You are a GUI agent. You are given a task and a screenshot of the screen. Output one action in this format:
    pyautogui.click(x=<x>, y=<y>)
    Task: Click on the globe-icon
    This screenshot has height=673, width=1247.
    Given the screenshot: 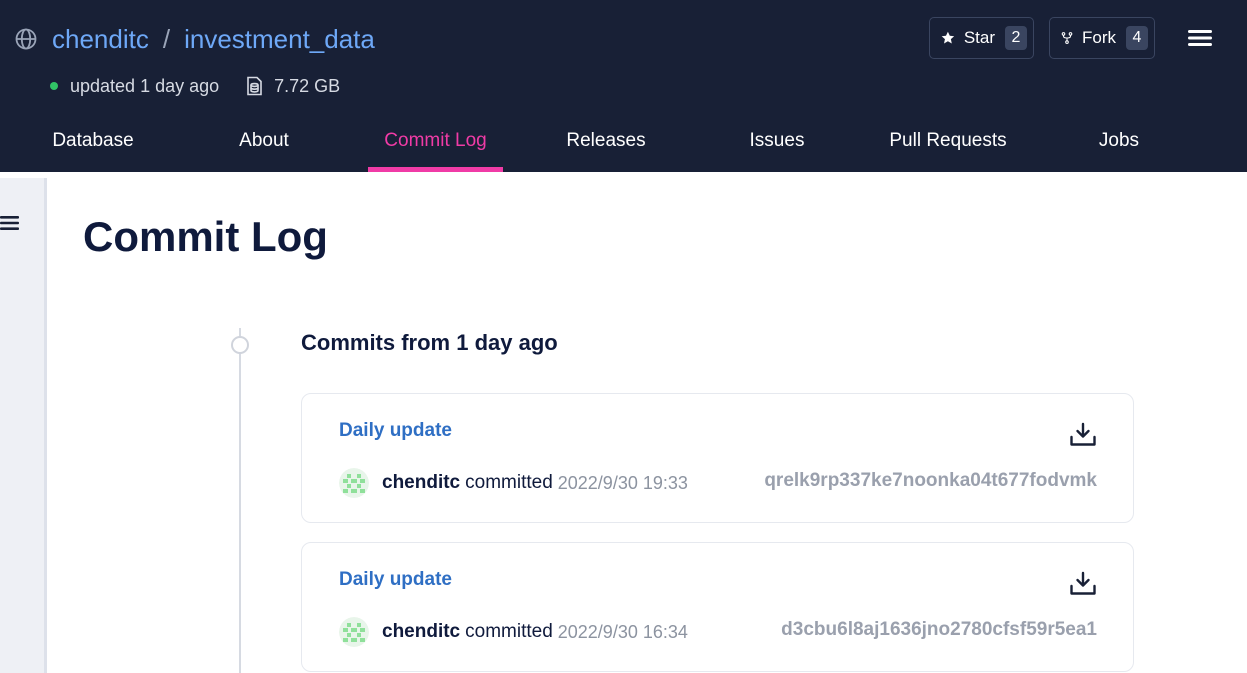 What is the action you would take?
    pyautogui.click(x=26, y=39)
    